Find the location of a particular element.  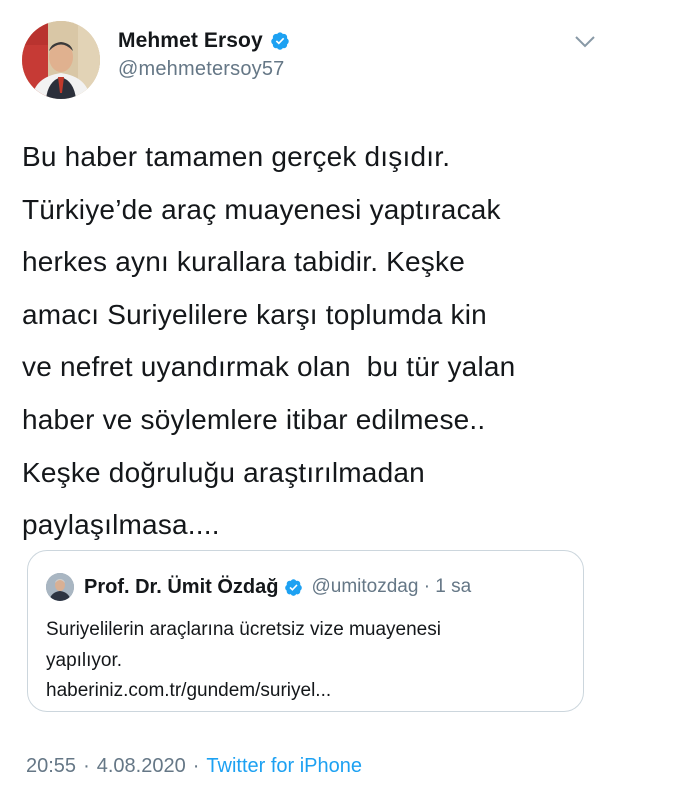

quoted-author-name: Prof. Dr. Ümit Özdağ is located at coordinates (181, 586).